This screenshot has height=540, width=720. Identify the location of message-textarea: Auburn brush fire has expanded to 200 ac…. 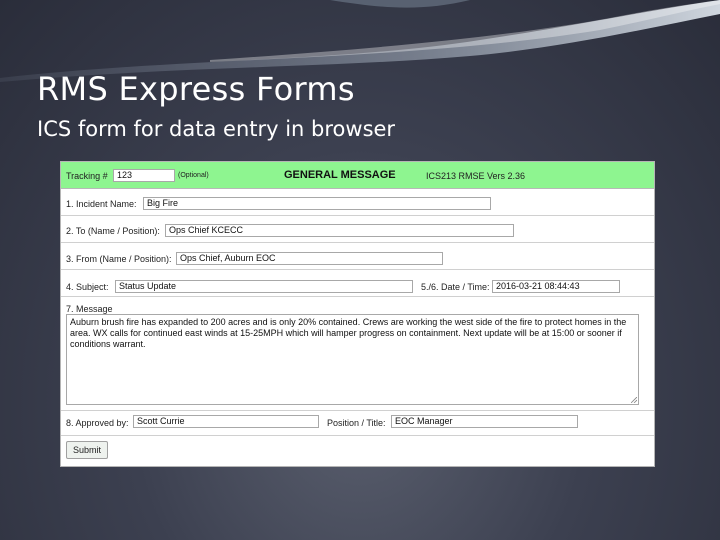
(352, 359).